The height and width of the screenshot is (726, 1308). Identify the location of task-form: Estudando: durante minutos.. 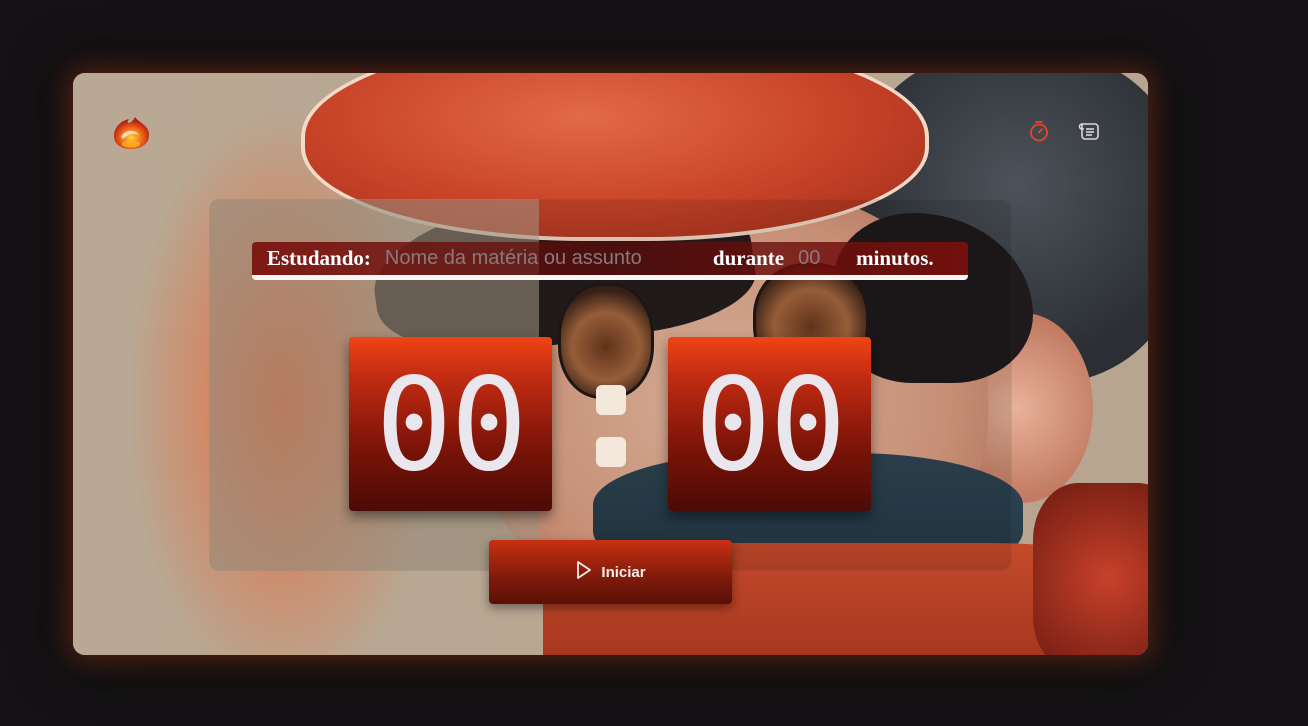
(610, 261).